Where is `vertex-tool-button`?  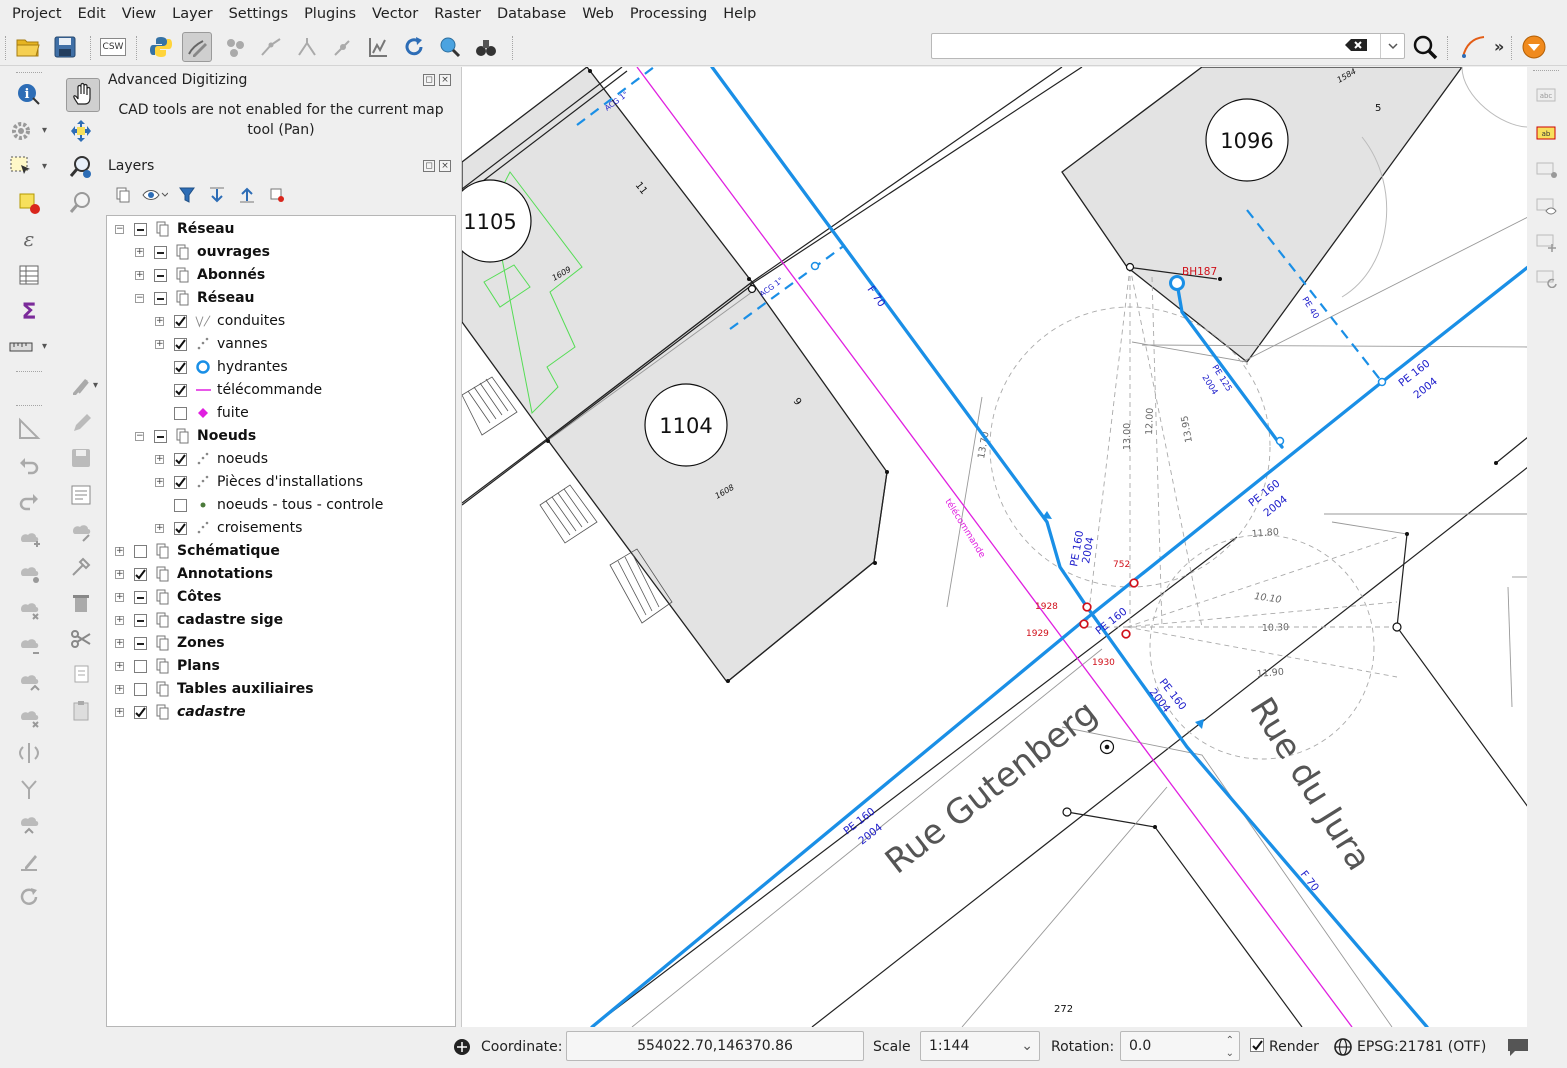
vertex-tool-button is located at coordinates (81, 567).